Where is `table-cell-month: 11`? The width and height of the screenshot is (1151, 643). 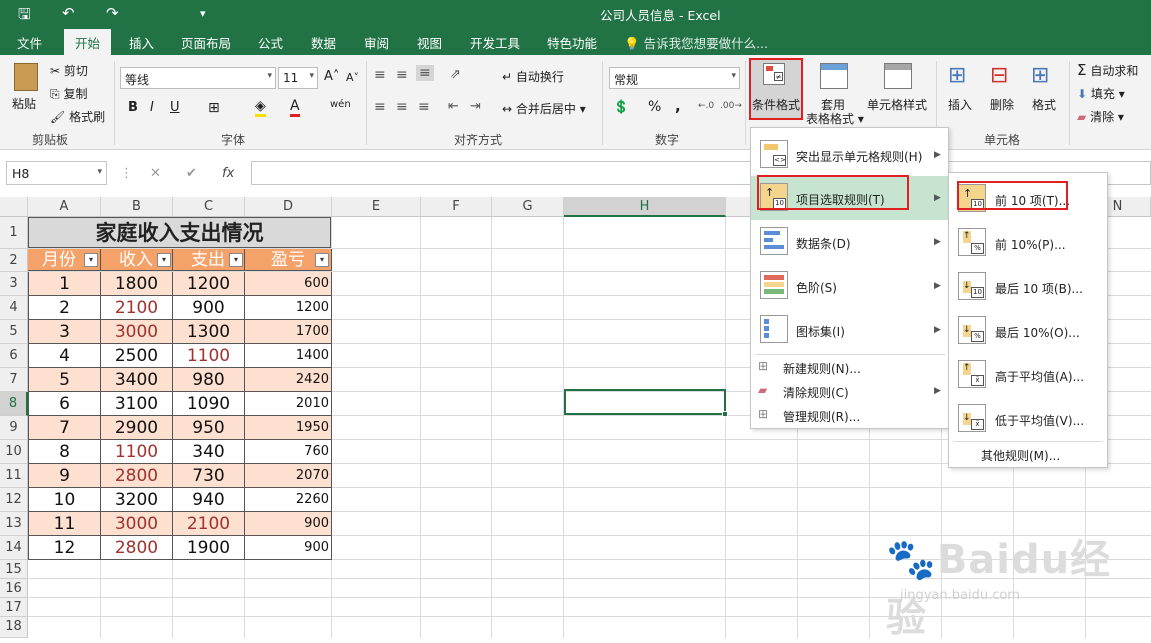
table-cell-month: 11 is located at coordinates (64, 524).